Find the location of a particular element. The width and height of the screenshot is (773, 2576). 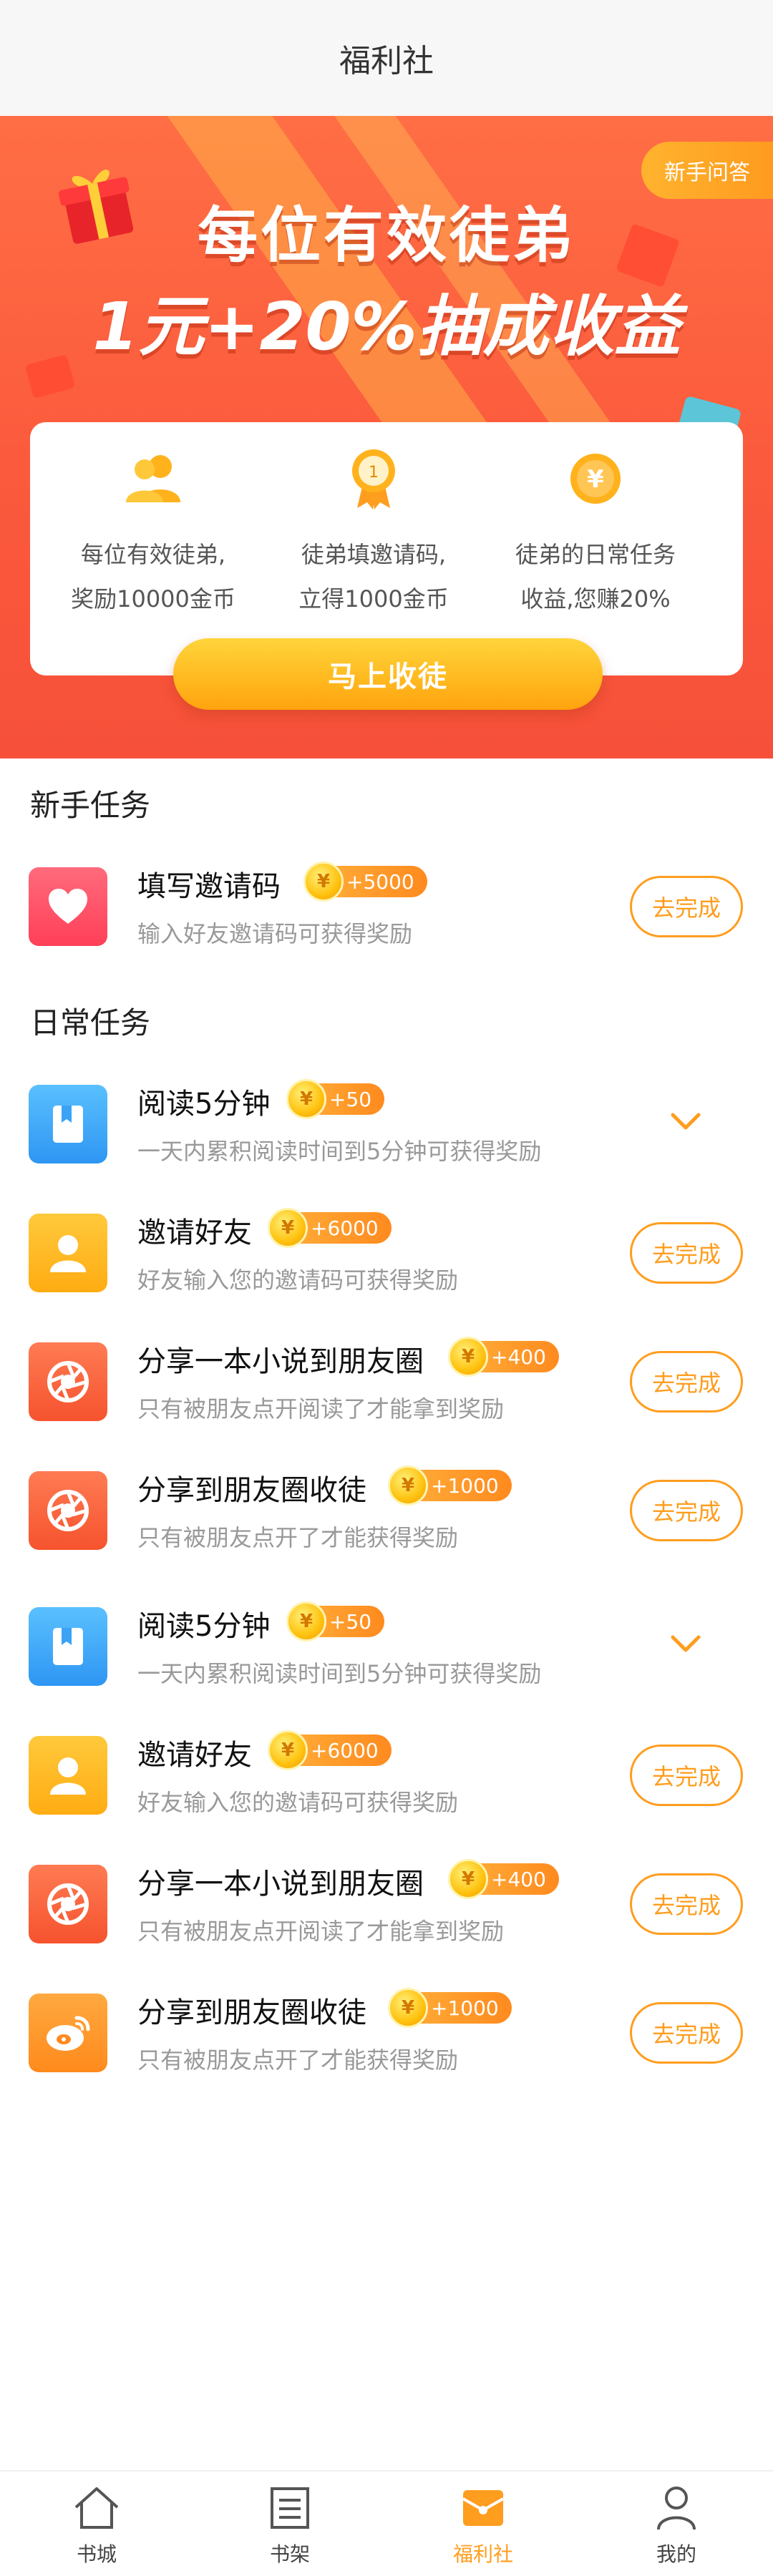

nav-item-welfare: 福利社 is located at coordinates (483, 2524).